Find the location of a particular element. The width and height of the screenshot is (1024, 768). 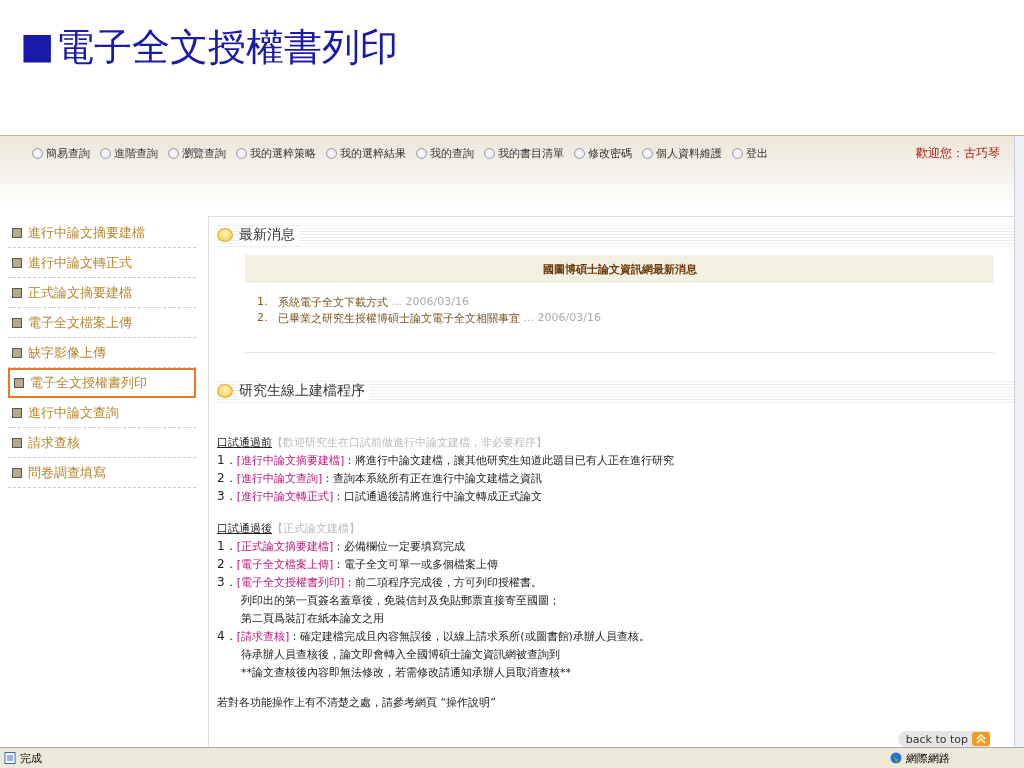

help-text: 若對各功能操作上有不清楚之處，請參考網頁 “操作說明” is located at coordinates (357, 702).